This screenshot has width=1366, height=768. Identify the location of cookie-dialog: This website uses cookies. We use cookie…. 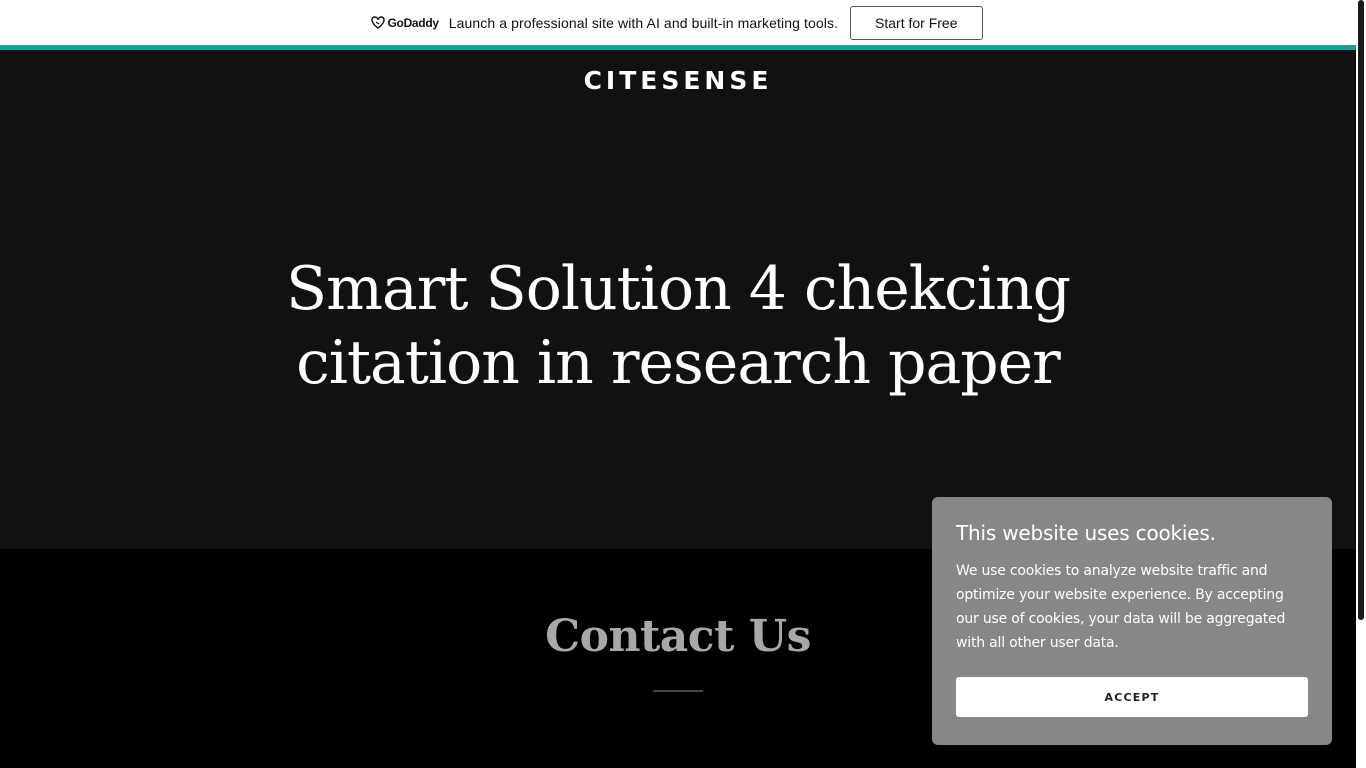
(1132, 621).